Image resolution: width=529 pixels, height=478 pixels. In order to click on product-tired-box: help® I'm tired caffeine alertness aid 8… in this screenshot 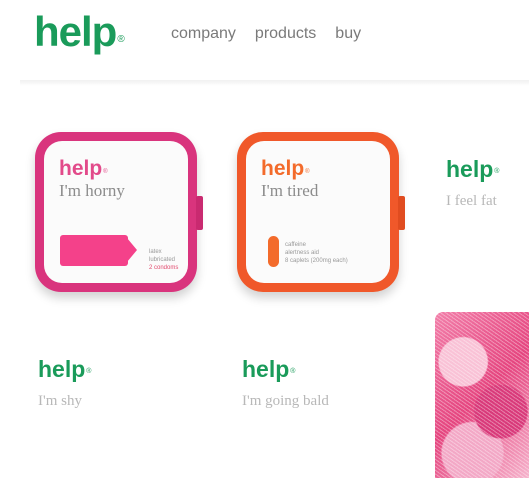, I will do `click(321, 212)`.